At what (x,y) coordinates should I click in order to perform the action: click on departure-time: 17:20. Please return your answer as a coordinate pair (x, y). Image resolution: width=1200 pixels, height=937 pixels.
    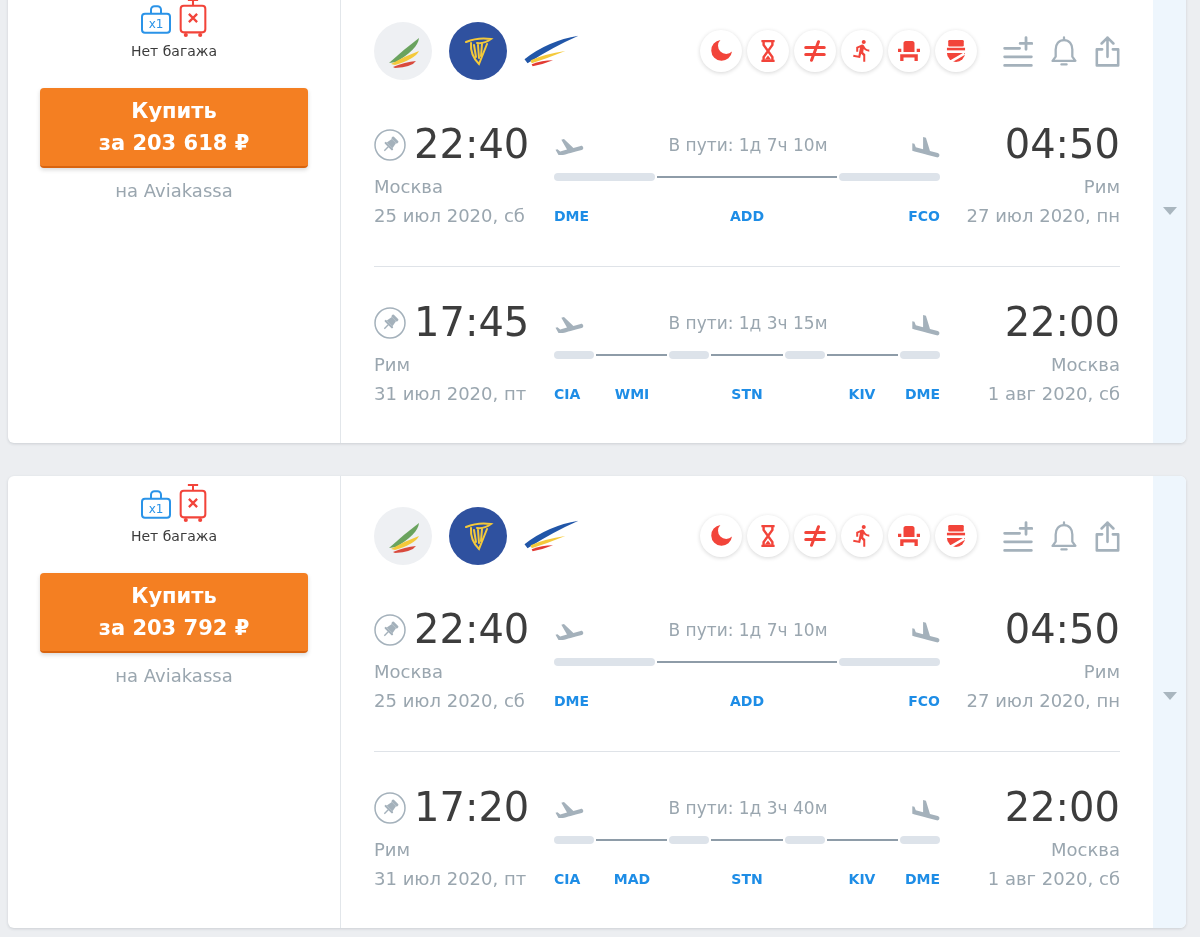
    Looking at the image, I should click on (472, 807).